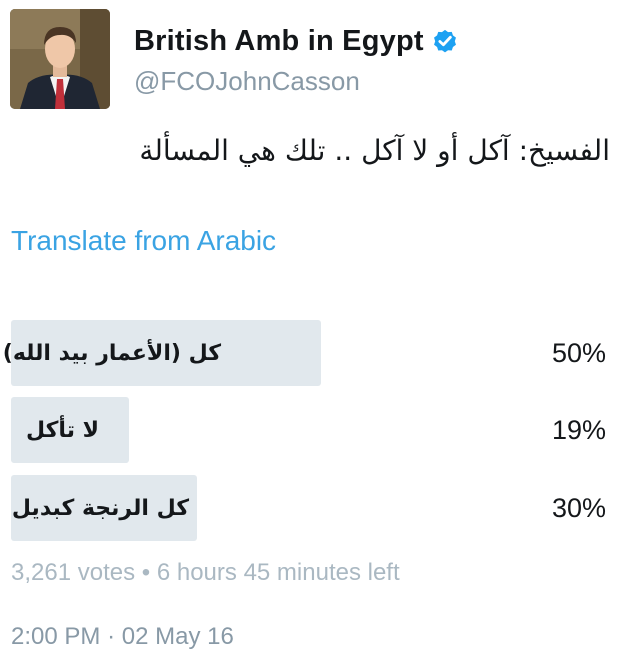  I want to click on tweet-text: الفسيخ: آكل أو لا آكل .. تلك هي المسألة, so click(374, 150).